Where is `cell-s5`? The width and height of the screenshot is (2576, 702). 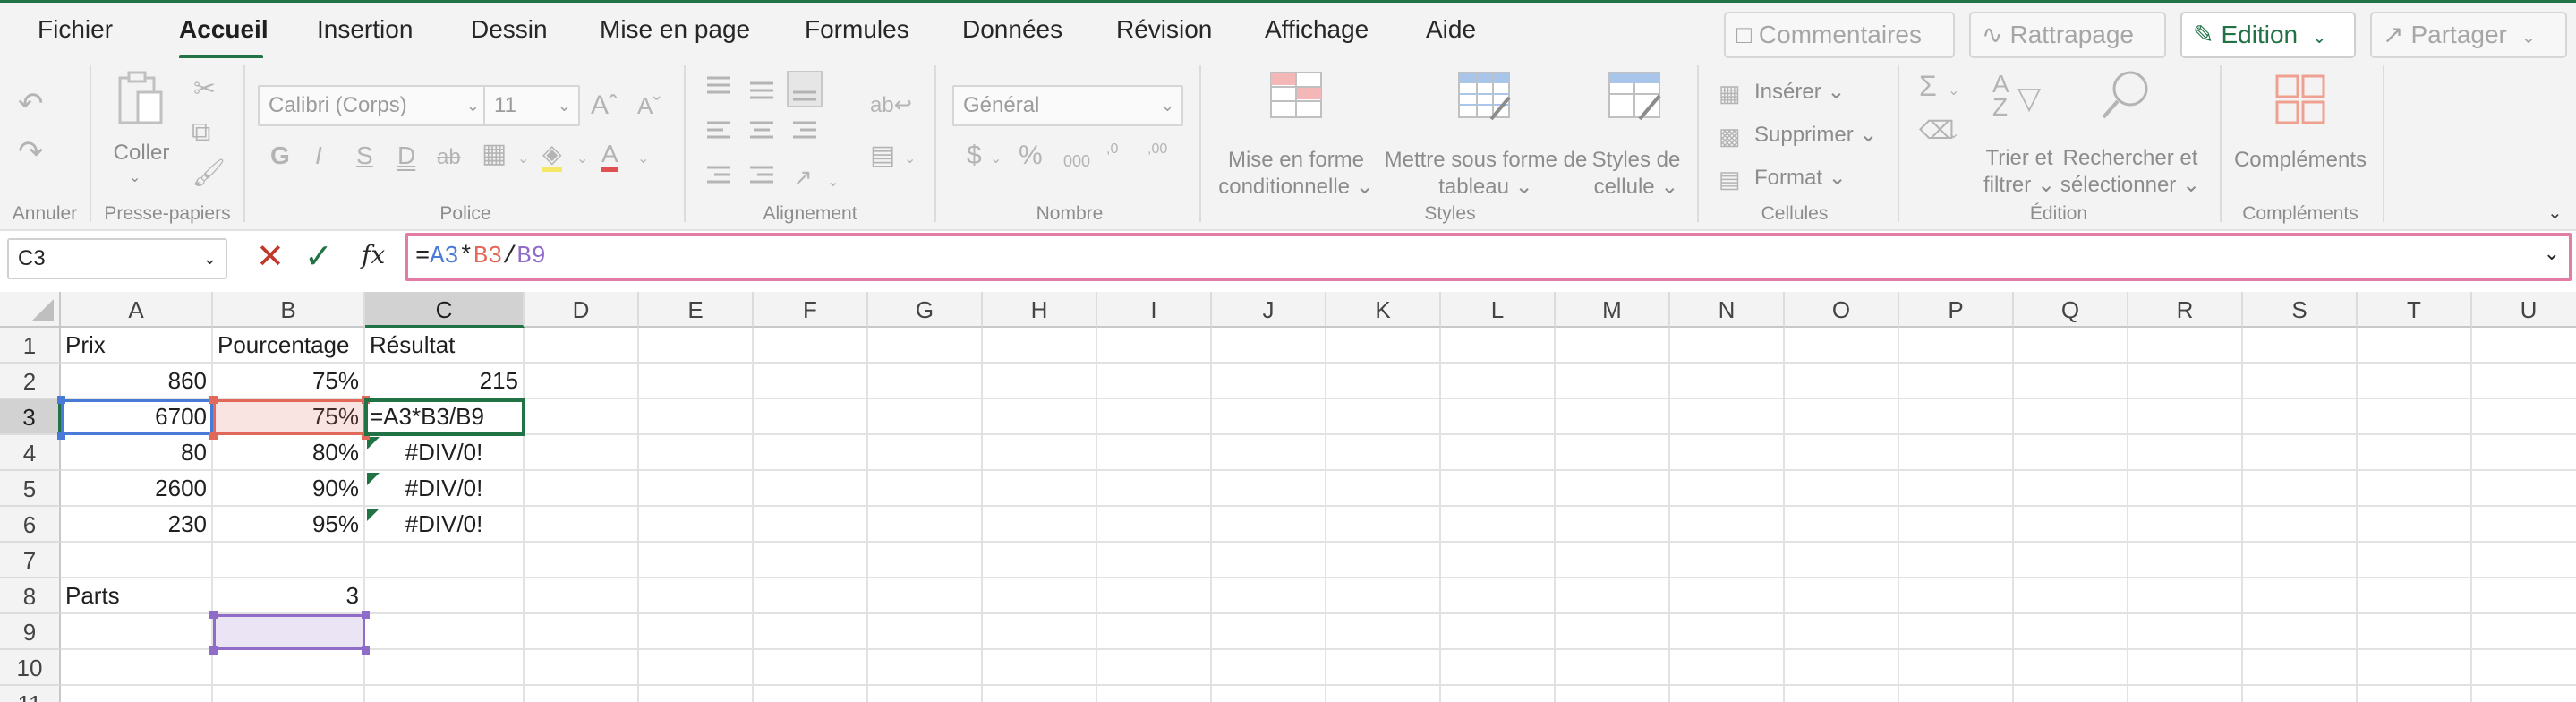 cell-s5 is located at coordinates (2300, 489).